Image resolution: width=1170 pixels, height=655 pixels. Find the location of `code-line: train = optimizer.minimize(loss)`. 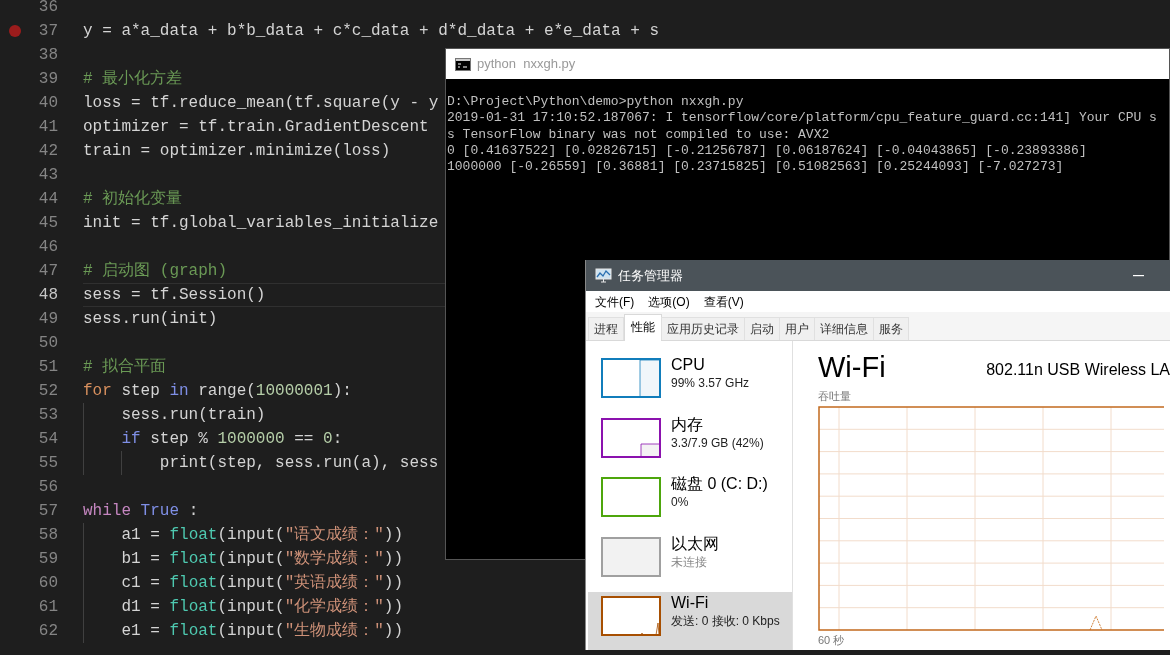

code-line: train = optimizer.minimize(loss) is located at coordinates (237, 151).